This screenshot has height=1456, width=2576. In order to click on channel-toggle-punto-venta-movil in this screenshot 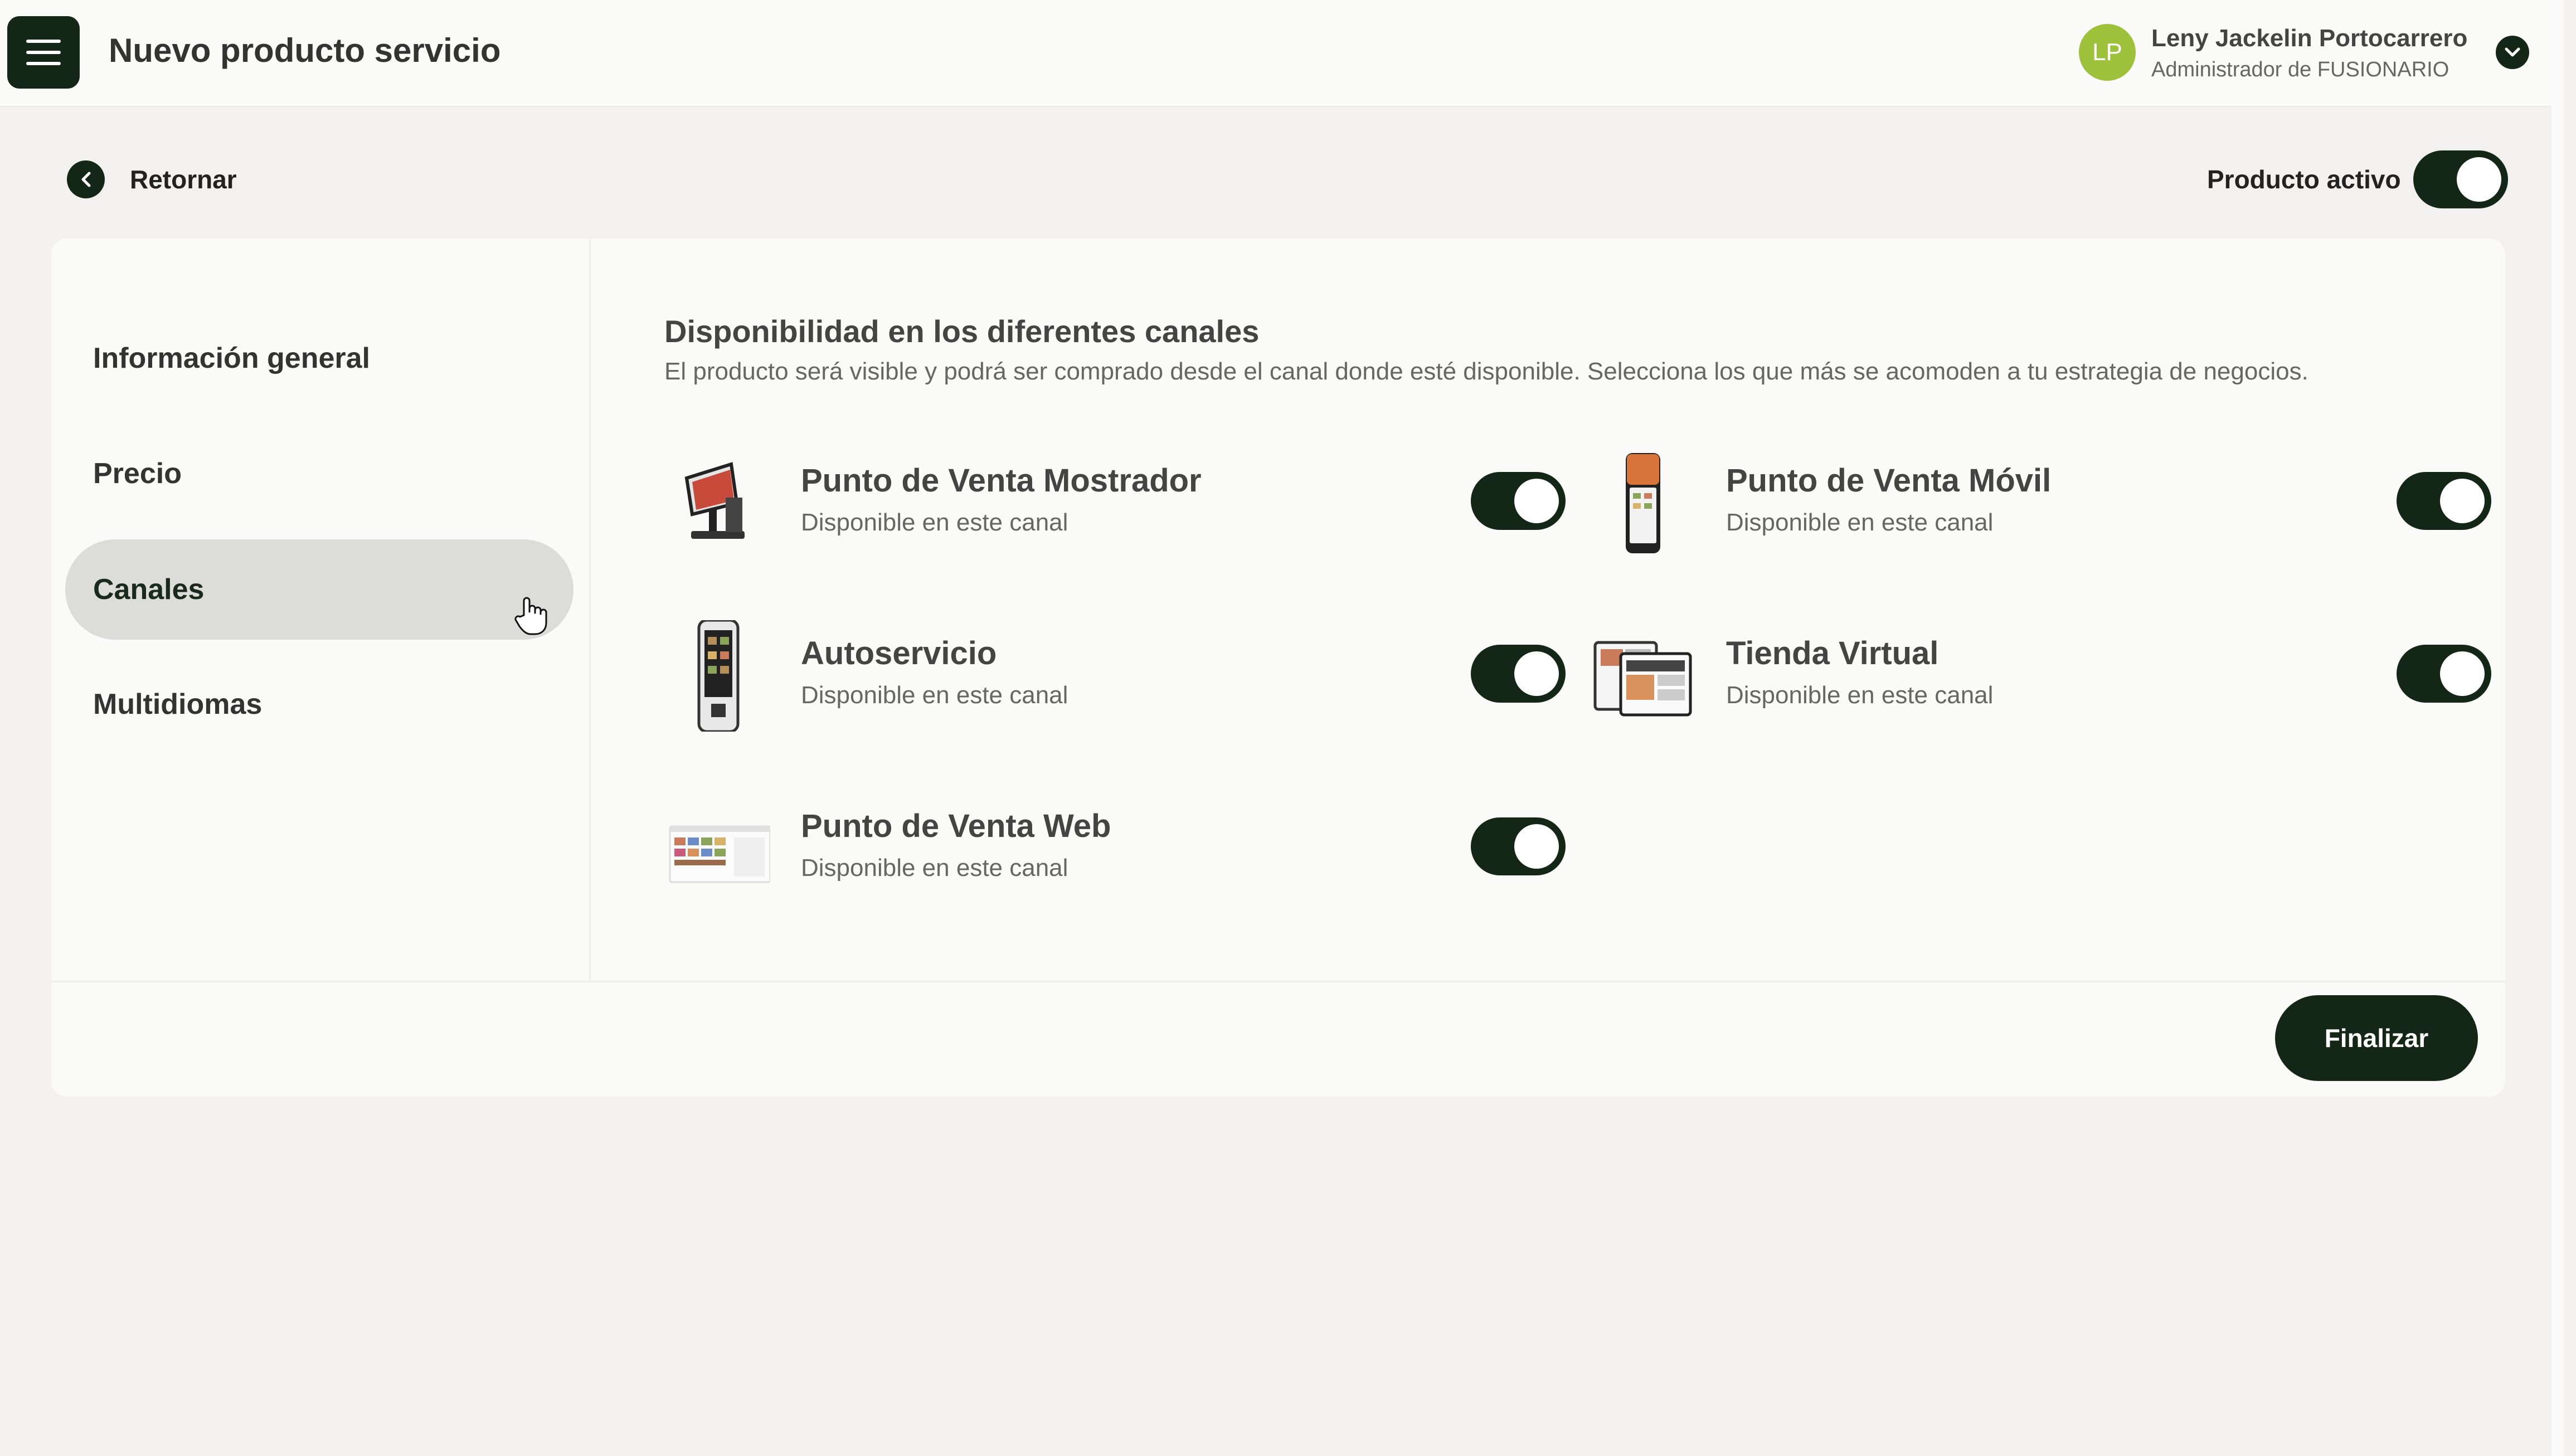, I will do `click(2444, 501)`.